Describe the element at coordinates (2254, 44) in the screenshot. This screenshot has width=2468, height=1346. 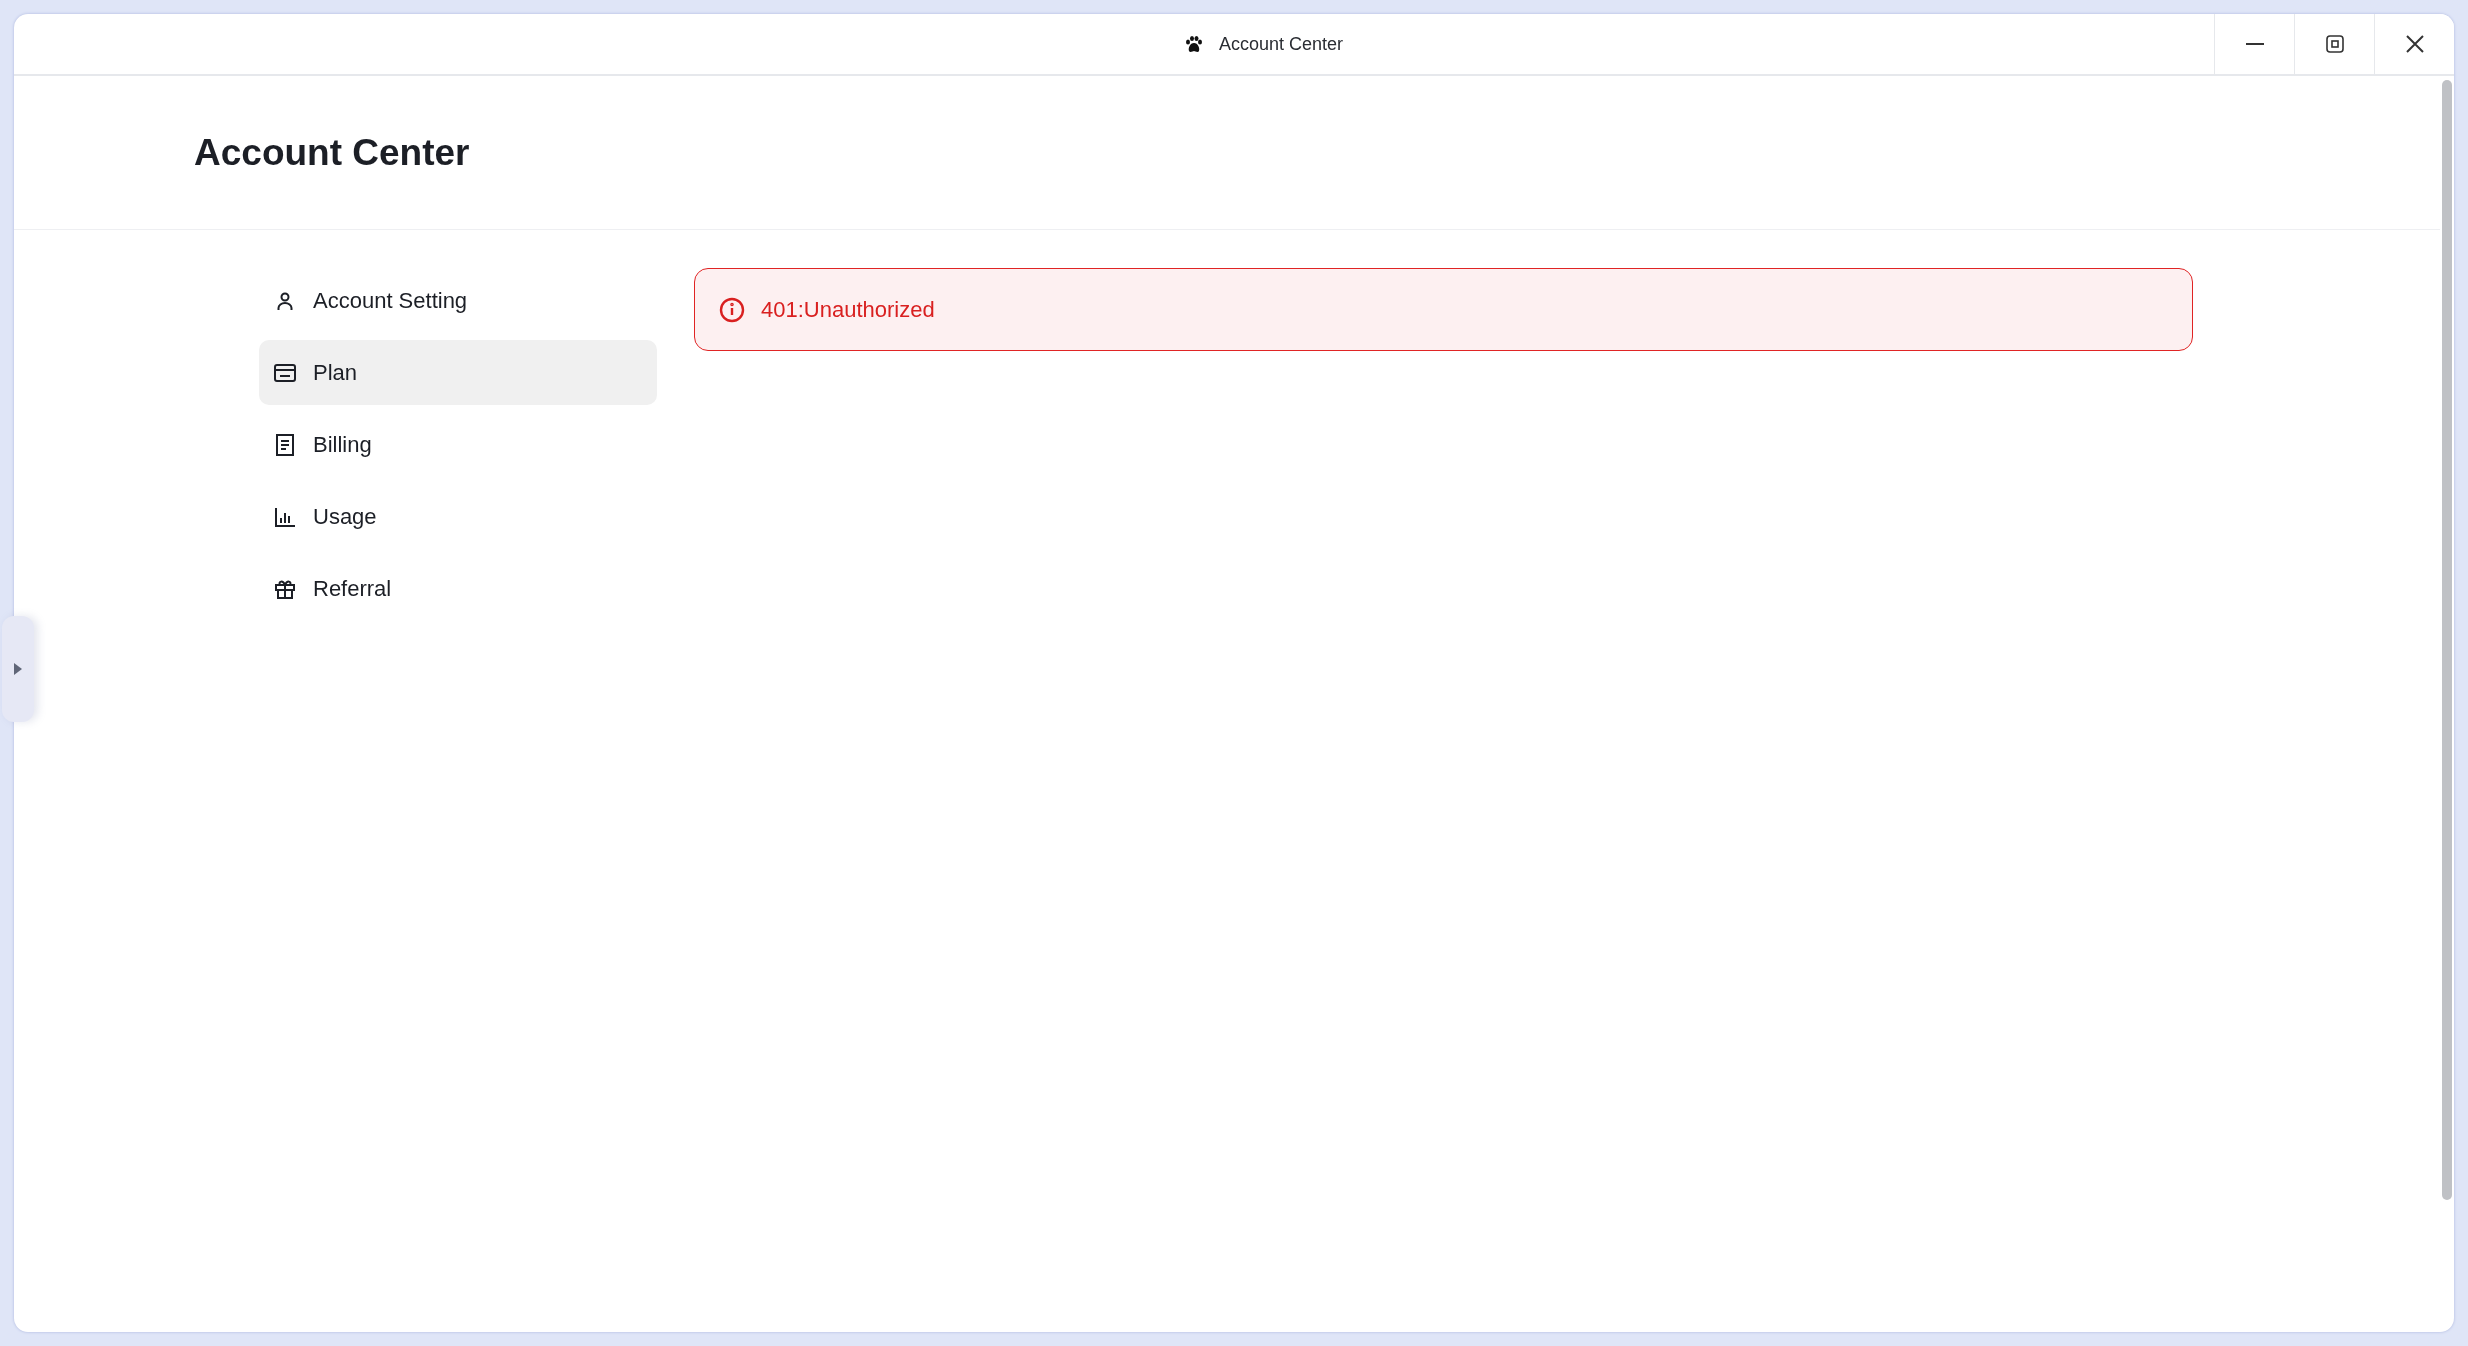
I see `minimize-icon` at that location.